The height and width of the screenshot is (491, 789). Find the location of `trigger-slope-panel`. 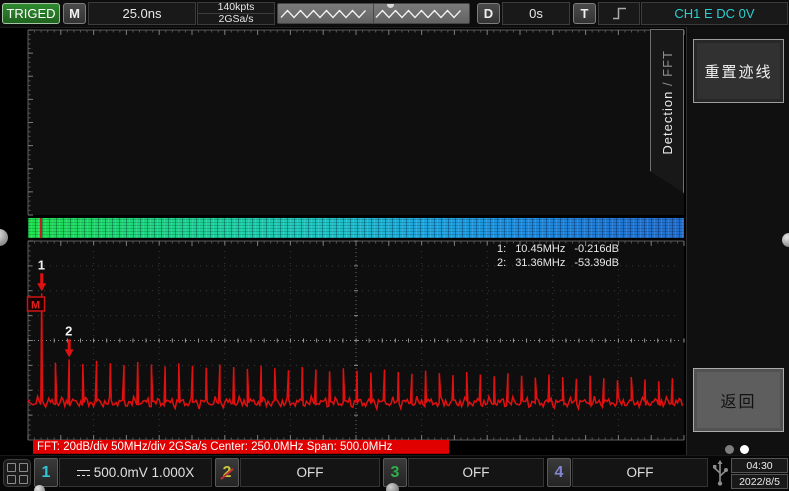

trigger-slope-panel is located at coordinates (619, 13).